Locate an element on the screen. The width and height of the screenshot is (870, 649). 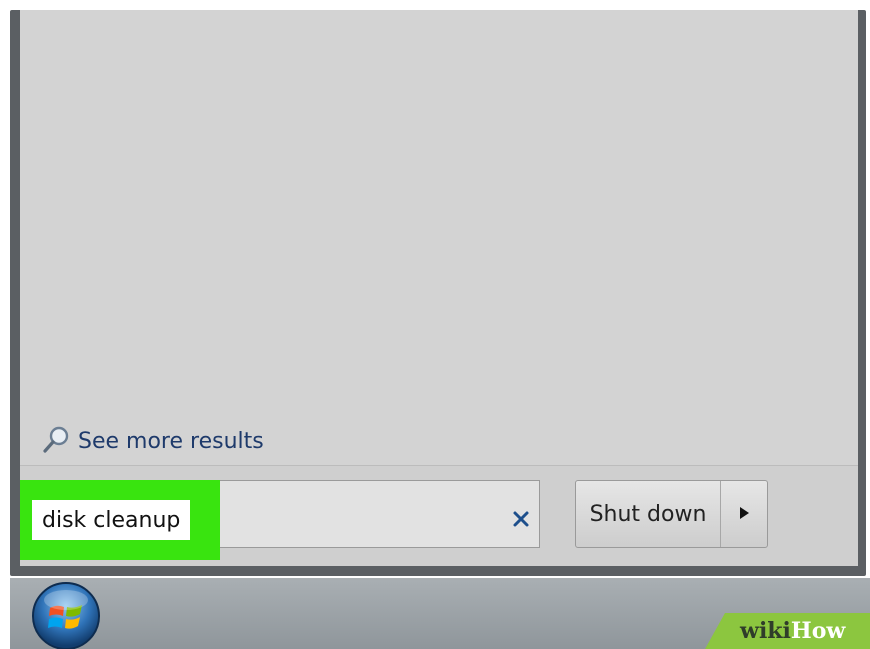
watermark-how: How is located at coordinates (818, 631).